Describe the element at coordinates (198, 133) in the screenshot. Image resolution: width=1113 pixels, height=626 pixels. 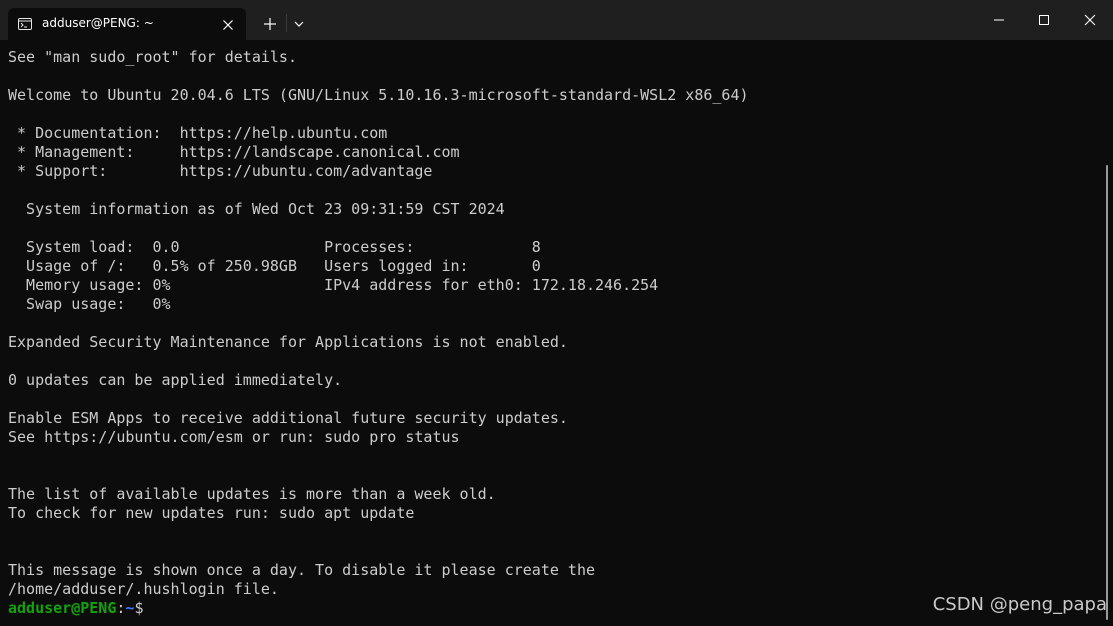
I see `terminal-line: * Documentation: https://help.ubuntu.com` at that location.